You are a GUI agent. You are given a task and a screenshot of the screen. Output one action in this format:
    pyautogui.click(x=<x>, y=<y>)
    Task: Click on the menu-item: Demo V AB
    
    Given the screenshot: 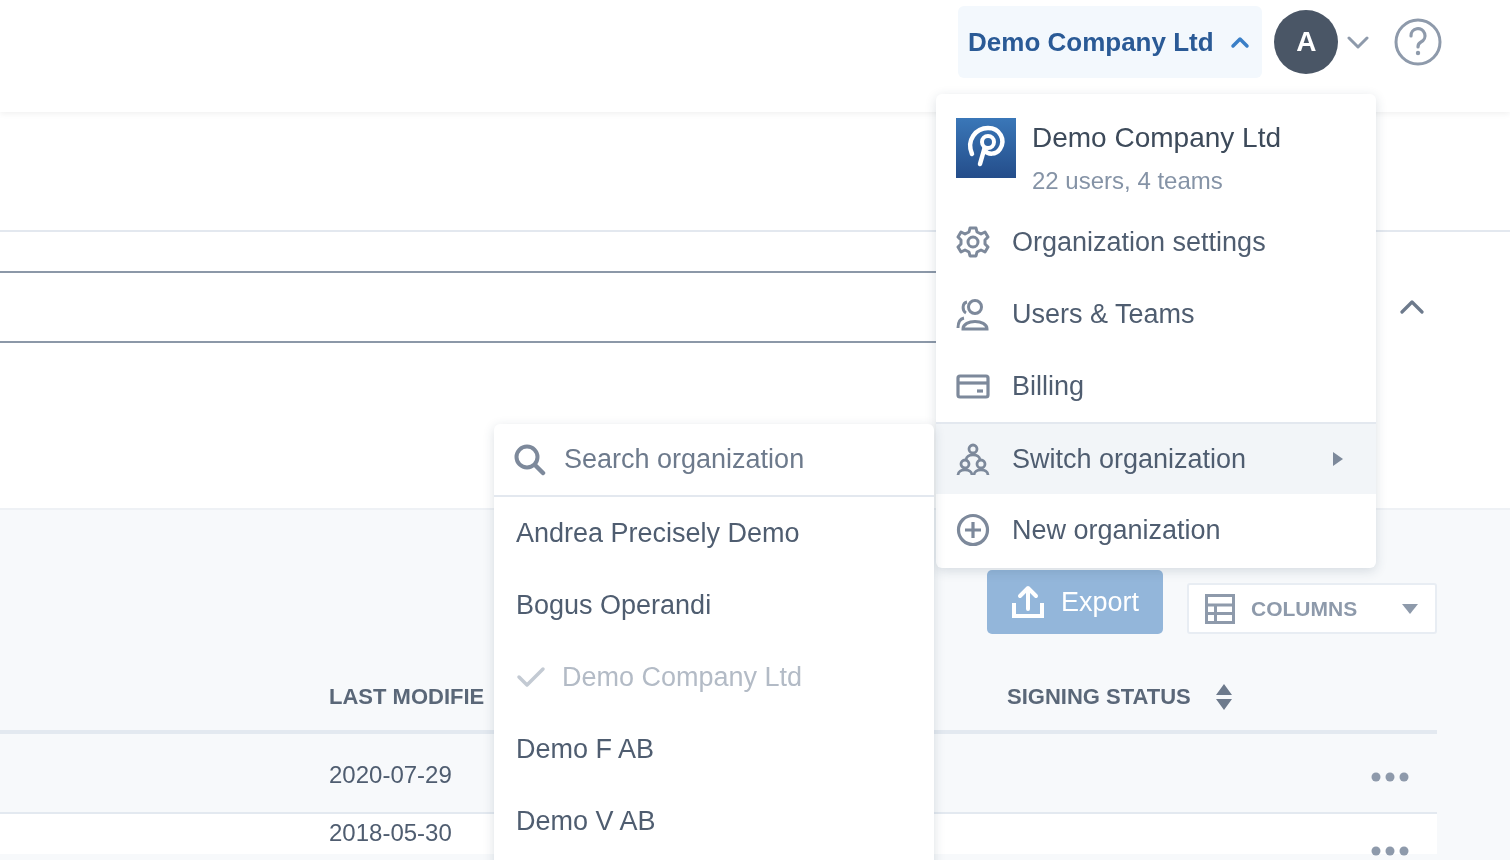 What is the action you would take?
    pyautogui.click(x=714, y=821)
    